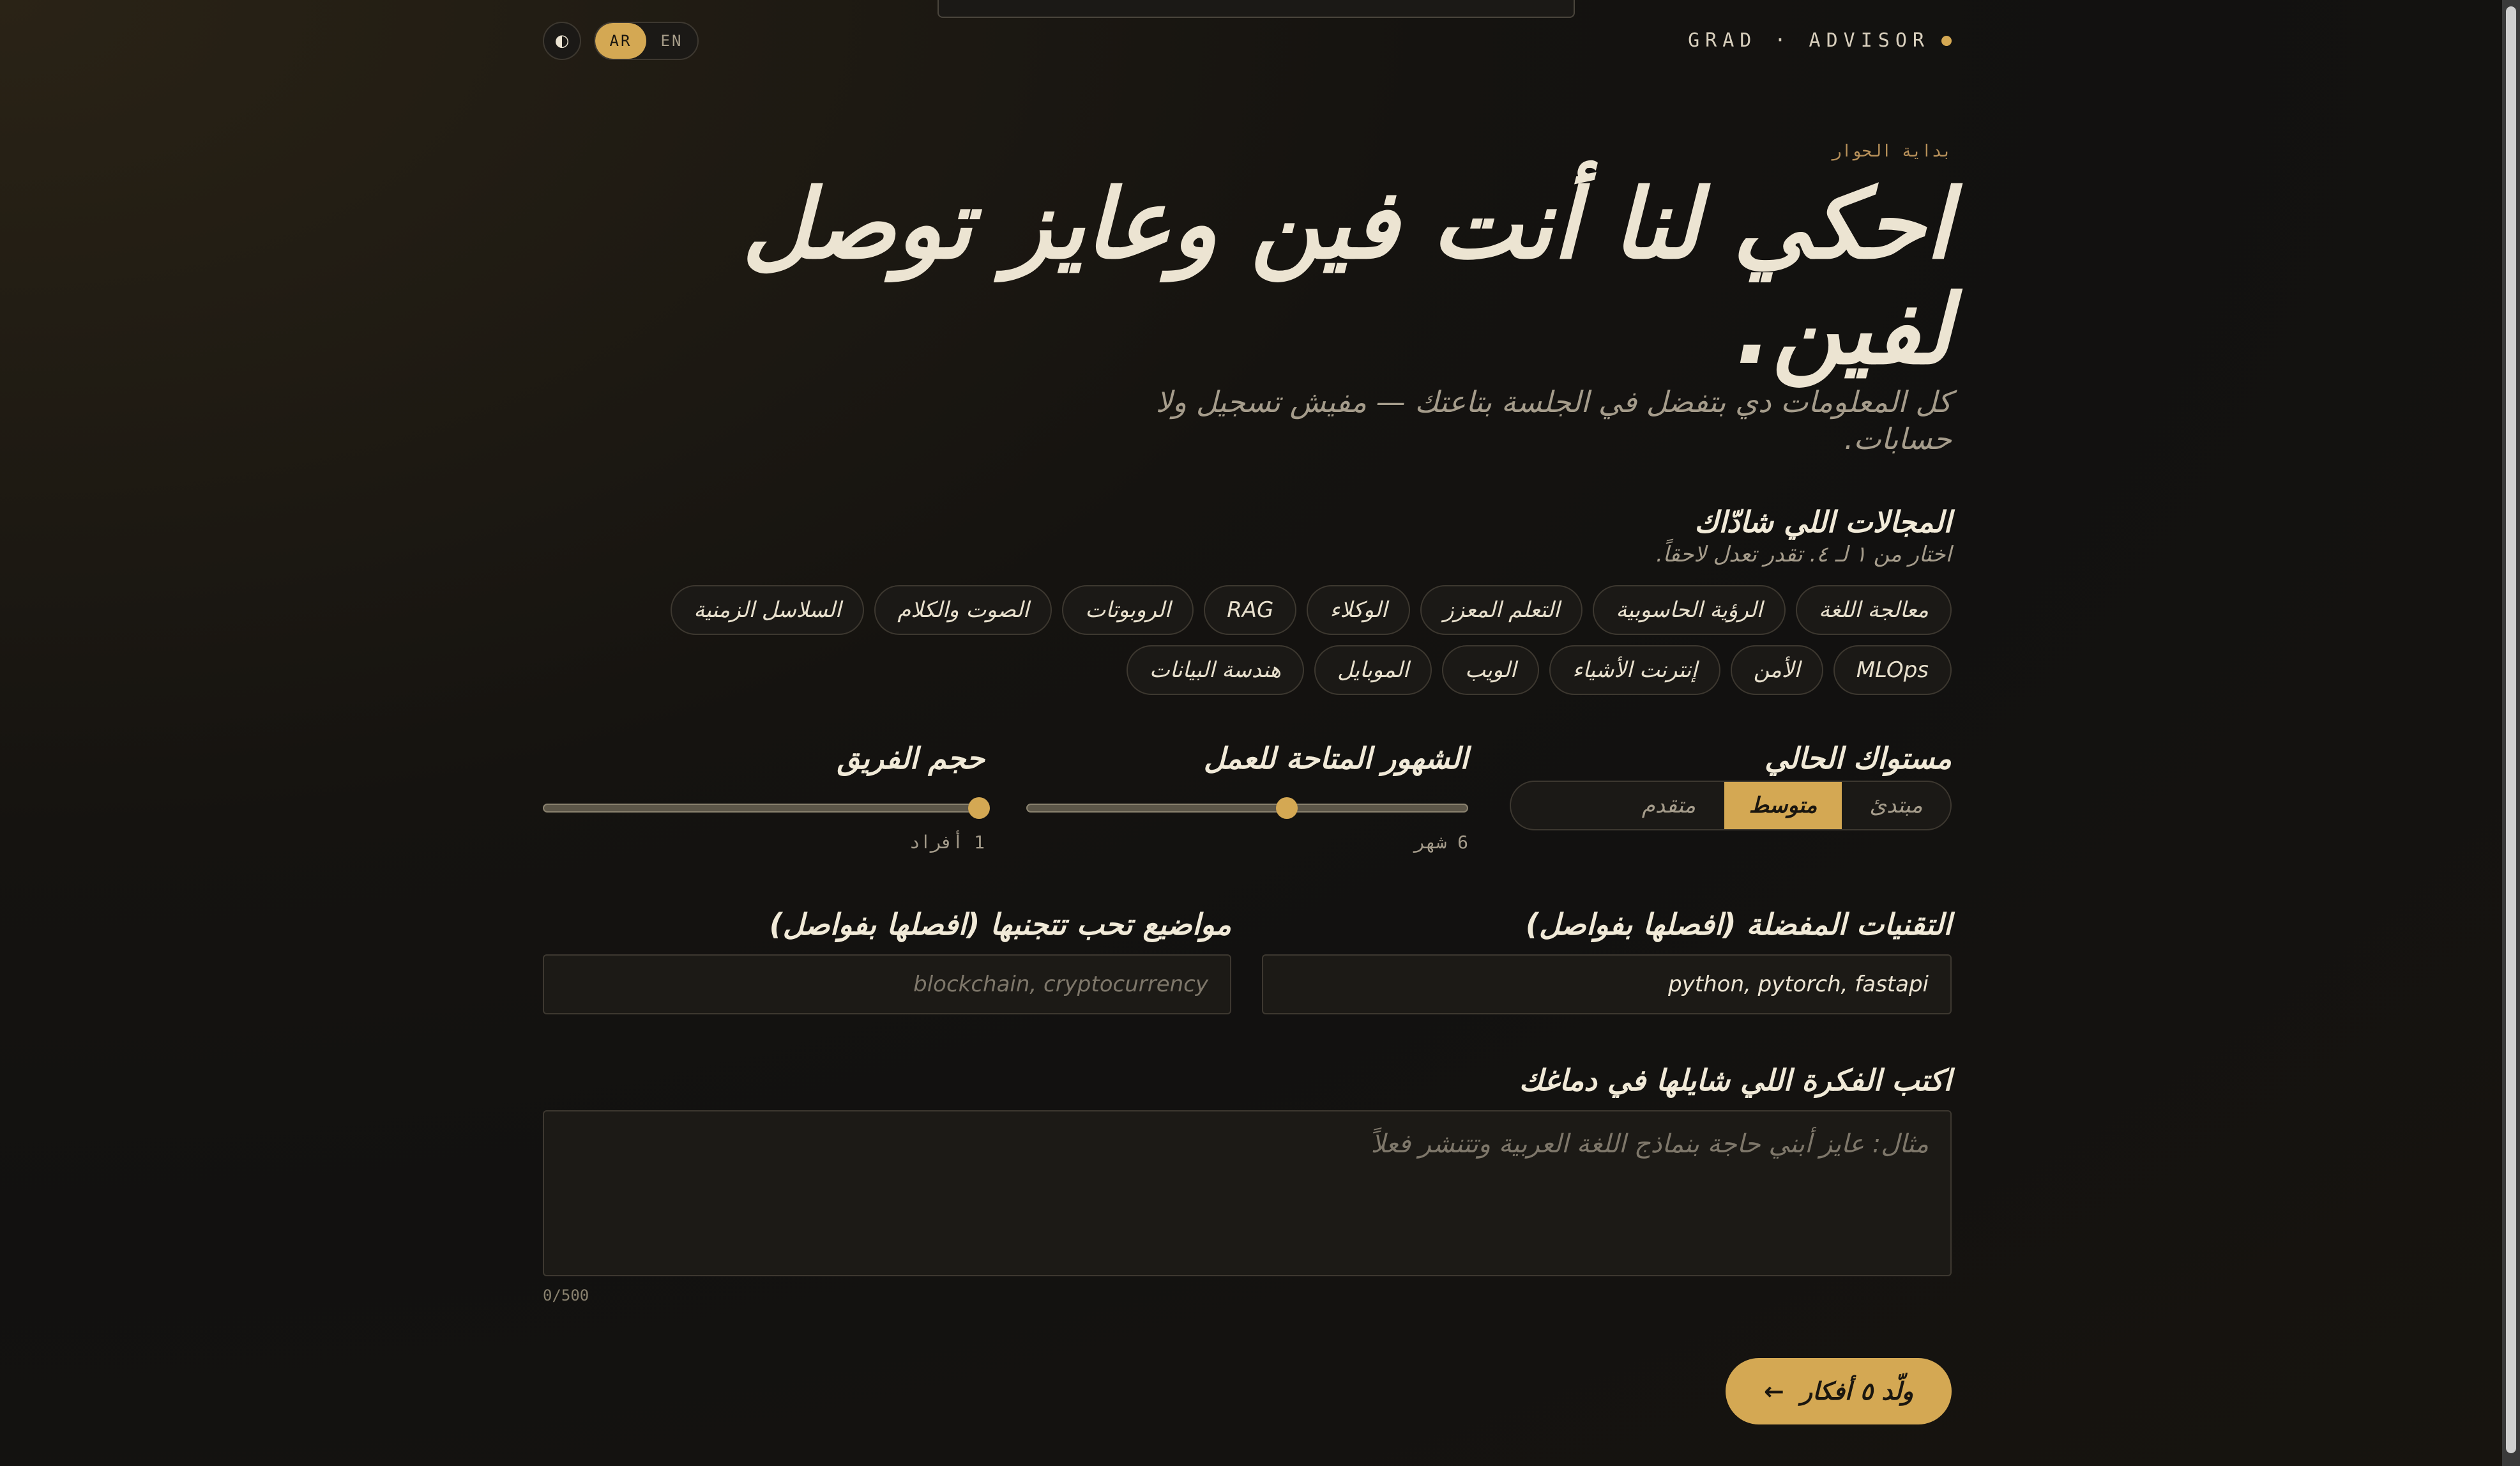 The height and width of the screenshot is (1466, 2520). Describe the element at coordinates (963, 610) in the screenshot. I see `chip-speech: الصوت والكلام` at that location.